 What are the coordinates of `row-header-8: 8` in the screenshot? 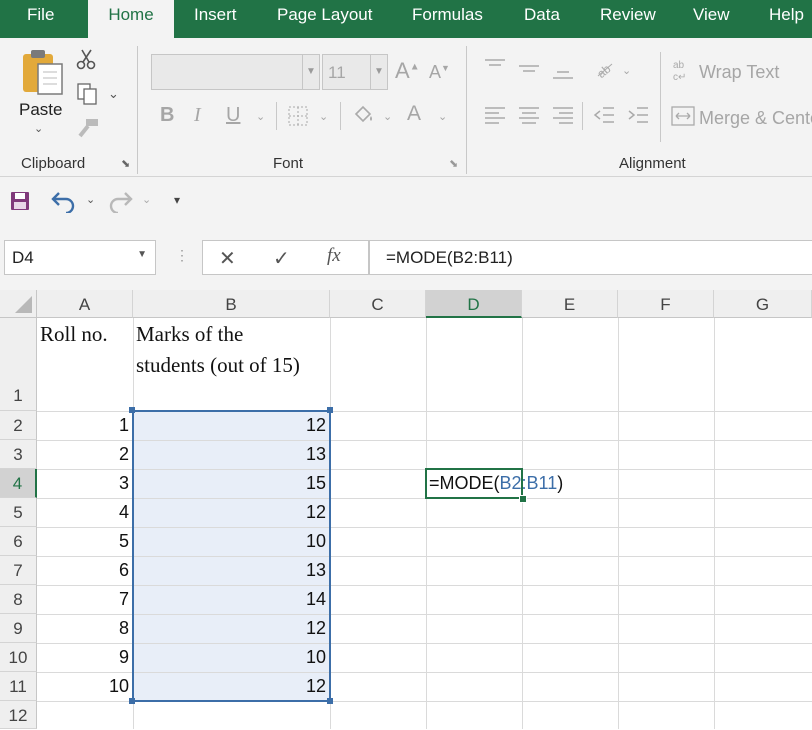 It's located at (18, 599).